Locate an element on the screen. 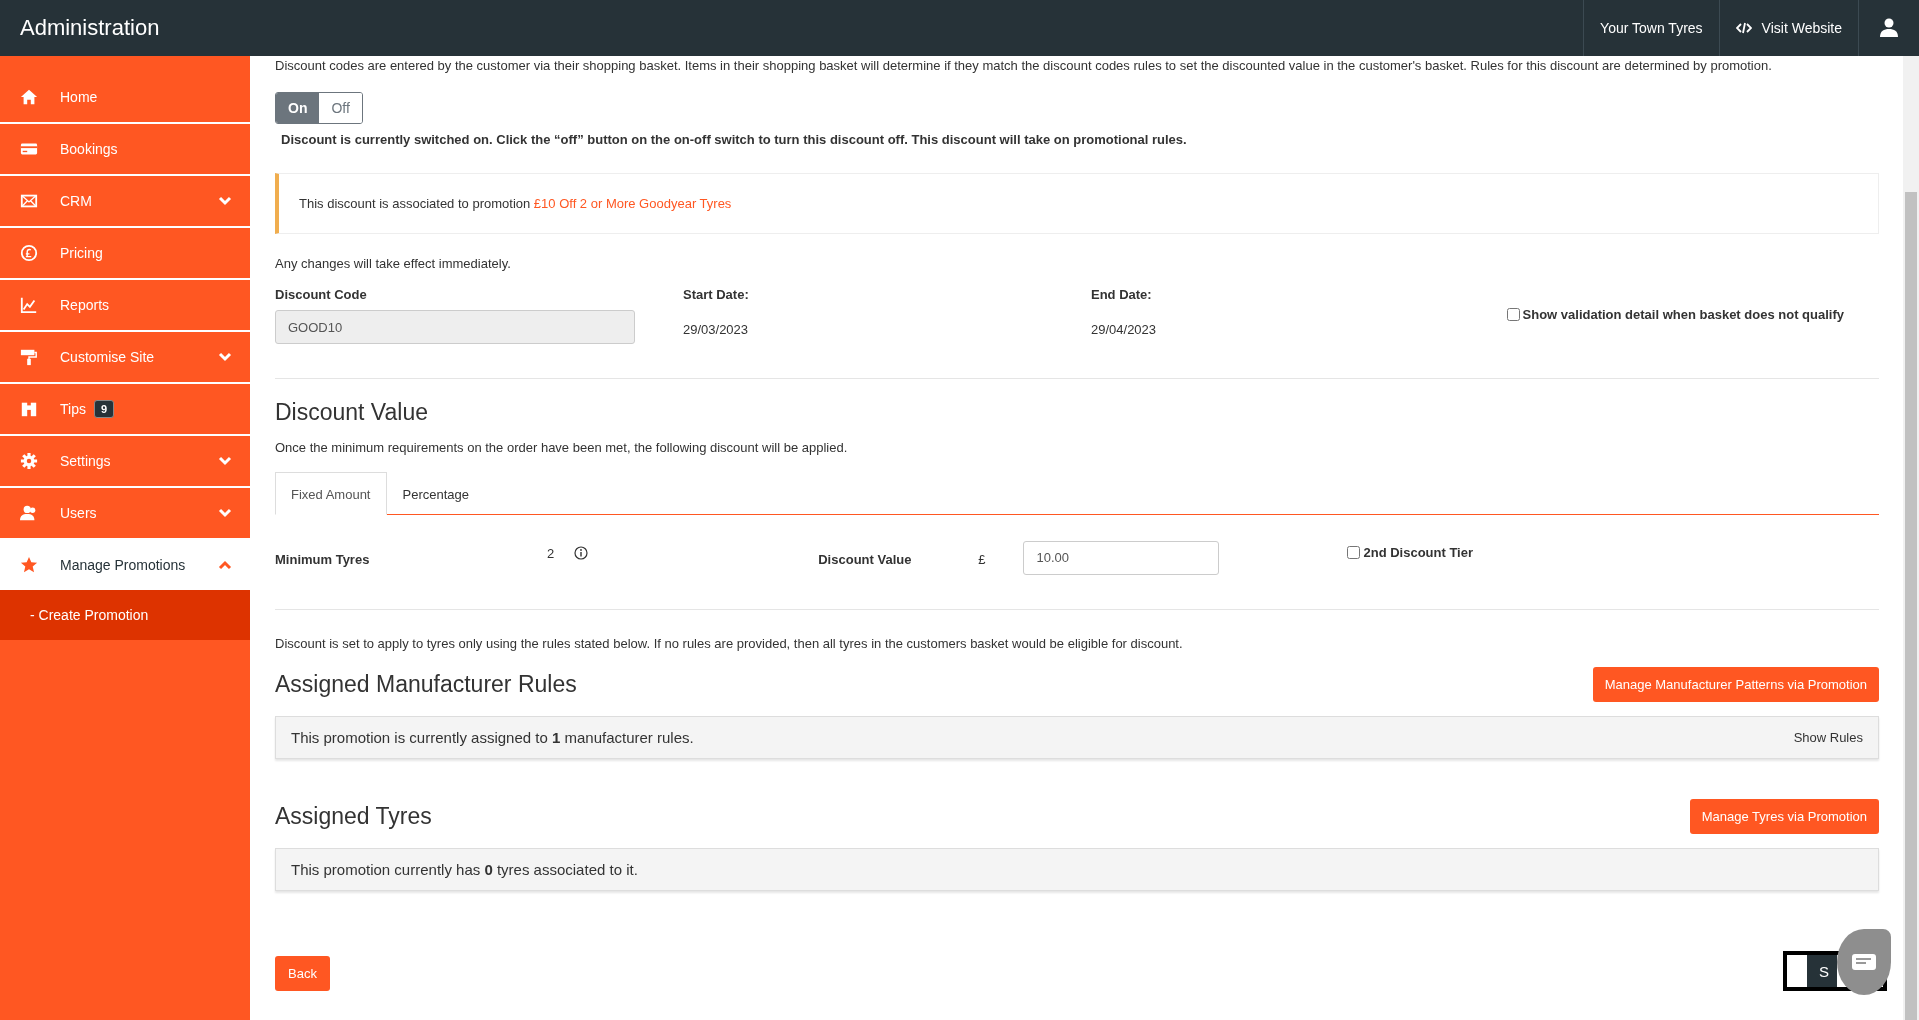 The width and height of the screenshot is (1919, 1020). tab: Fixed Amount is located at coordinates (331, 493).